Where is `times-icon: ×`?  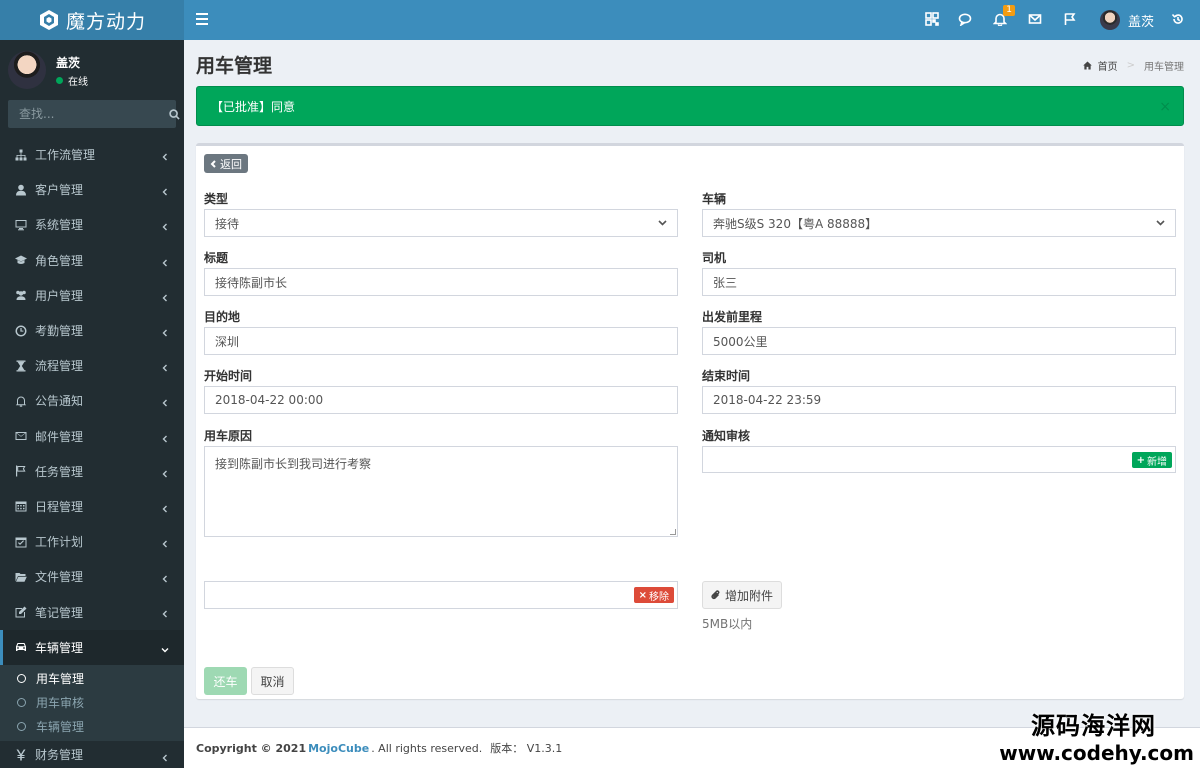 times-icon: × is located at coordinates (642, 595).